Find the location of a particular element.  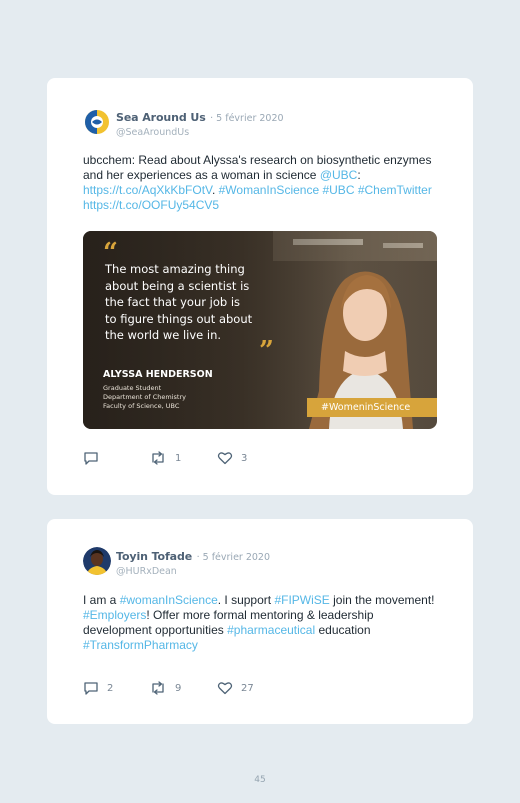

text-segment: . I support is located at coordinates (246, 600).